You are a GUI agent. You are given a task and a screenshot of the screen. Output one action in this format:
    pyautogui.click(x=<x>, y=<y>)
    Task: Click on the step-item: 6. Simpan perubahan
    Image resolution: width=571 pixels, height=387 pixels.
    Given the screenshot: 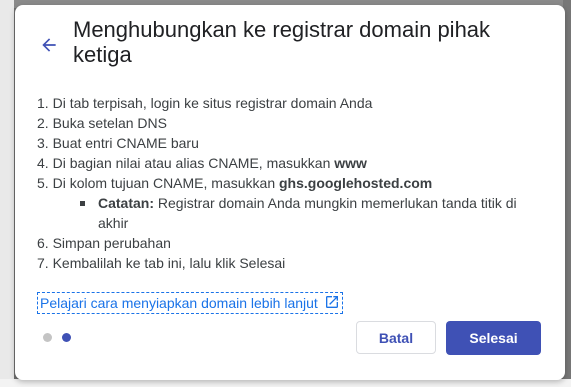 What is the action you would take?
    pyautogui.click(x=104, y=243)
    